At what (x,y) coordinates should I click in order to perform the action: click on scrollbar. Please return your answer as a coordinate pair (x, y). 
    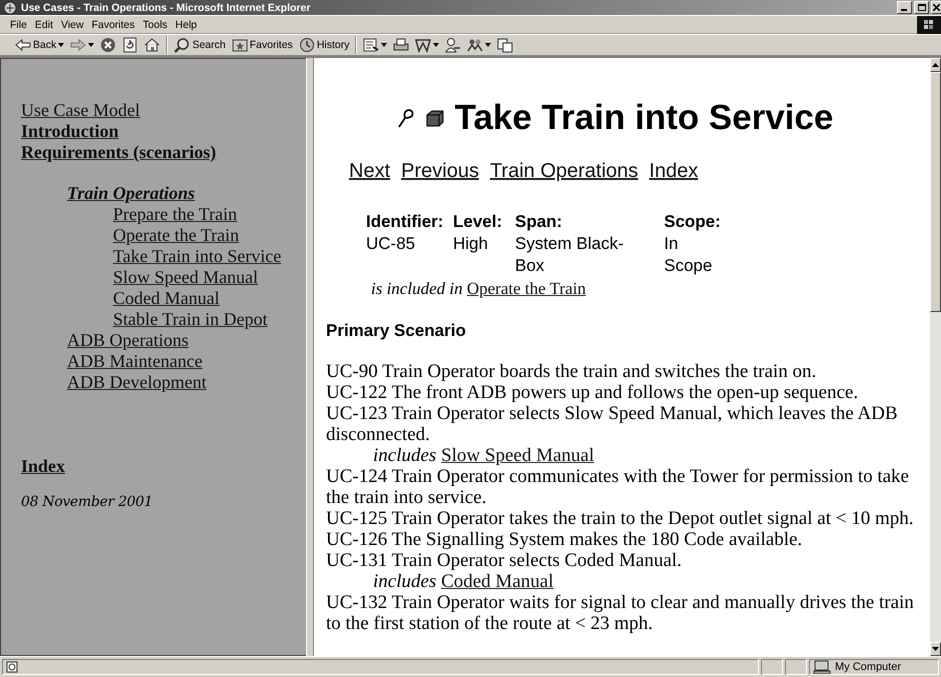
    Looking at the image, I should click on (935, 357).